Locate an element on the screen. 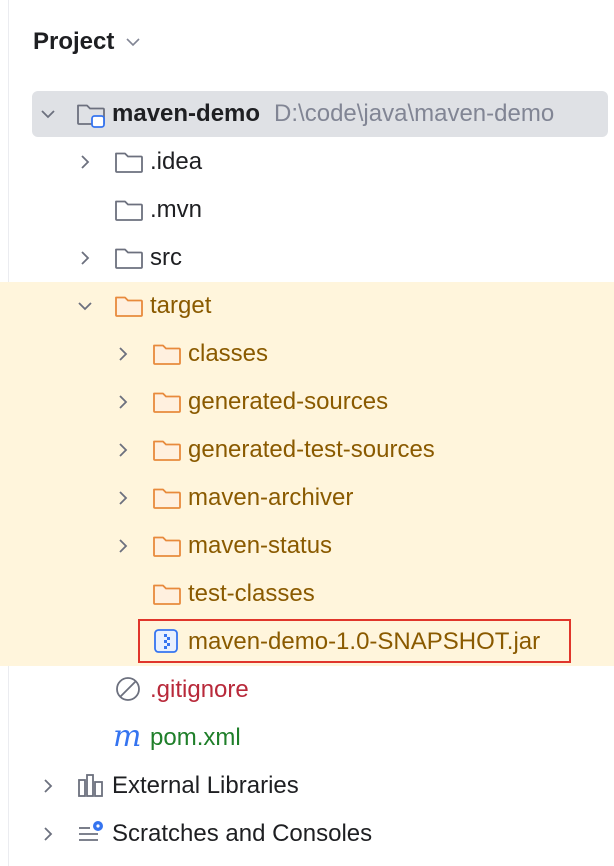 The height and width of the screenshot is (866, 614). tree-label: src is located at coordinates (166, 257).